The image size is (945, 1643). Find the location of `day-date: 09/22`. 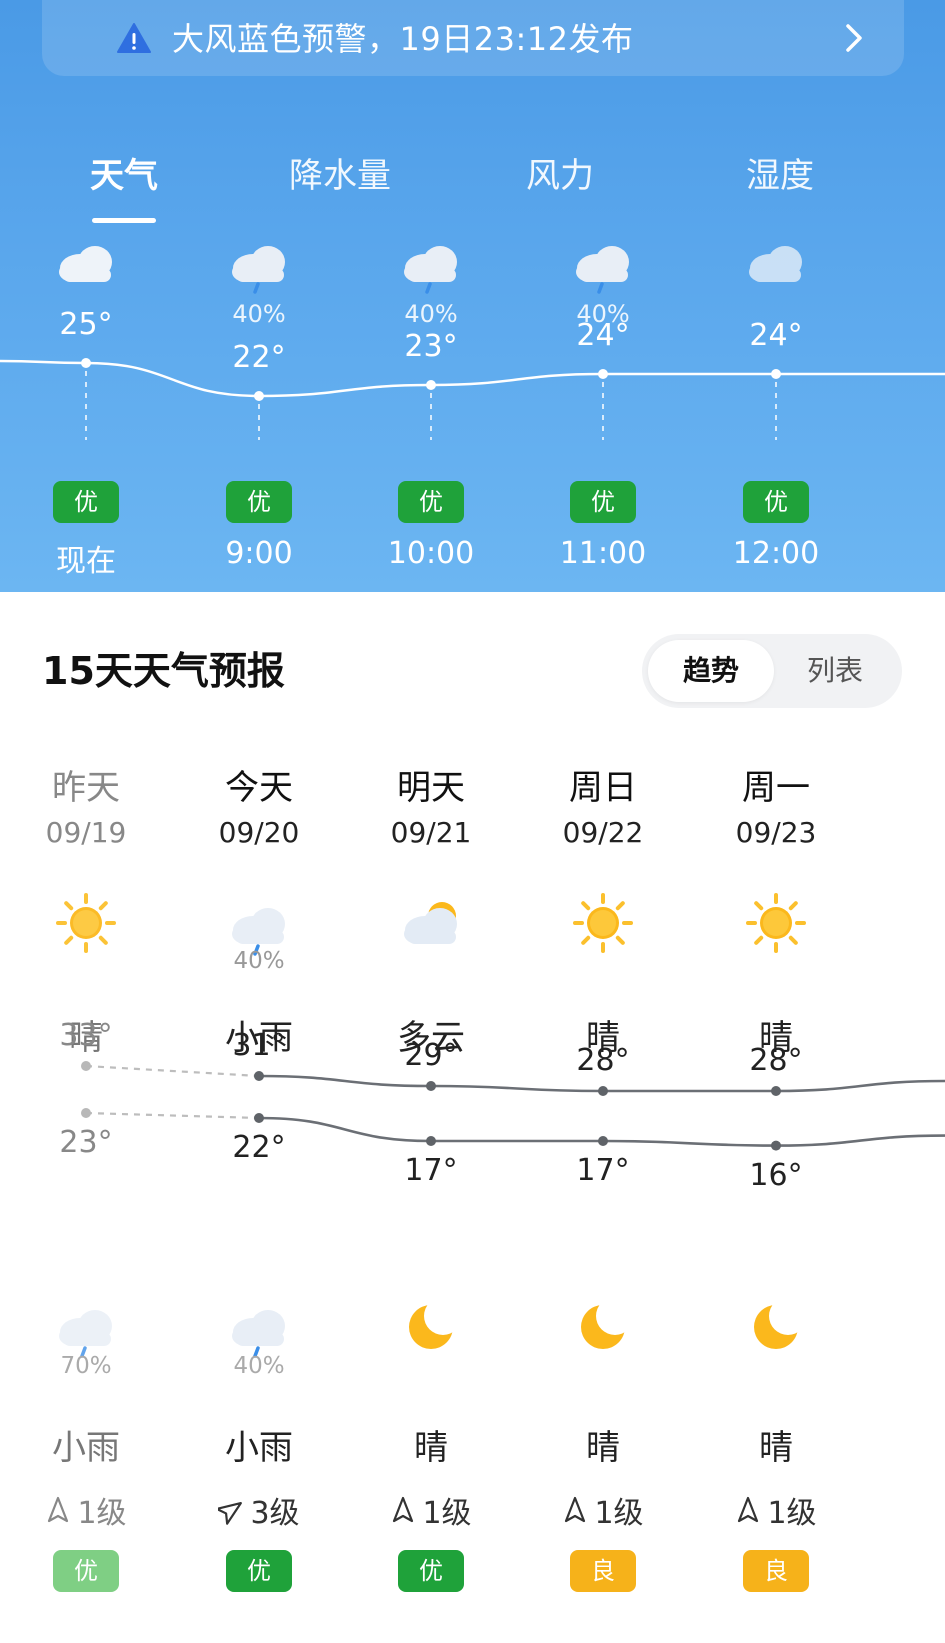

day-date: 09/22 is located at coordinates (603, 832).